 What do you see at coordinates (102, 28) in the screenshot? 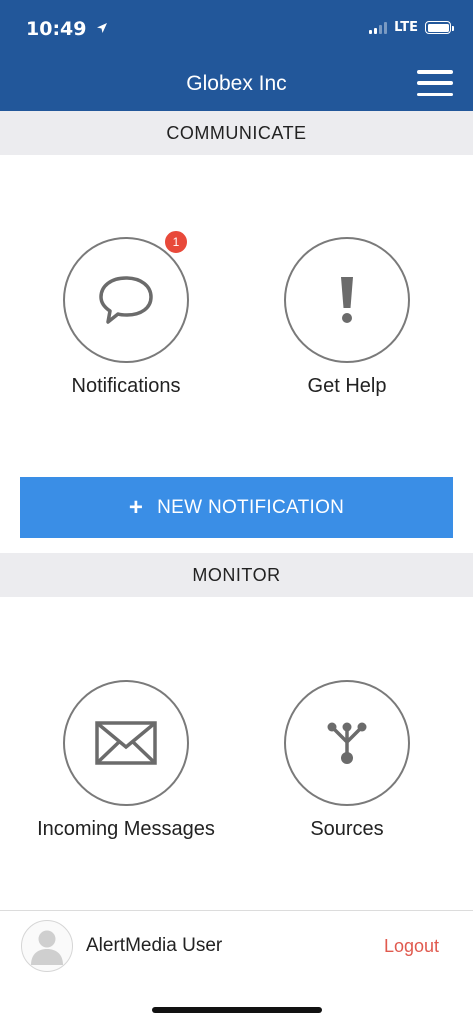
I see `location-arrow-icon` at bounding box center [102, 28].